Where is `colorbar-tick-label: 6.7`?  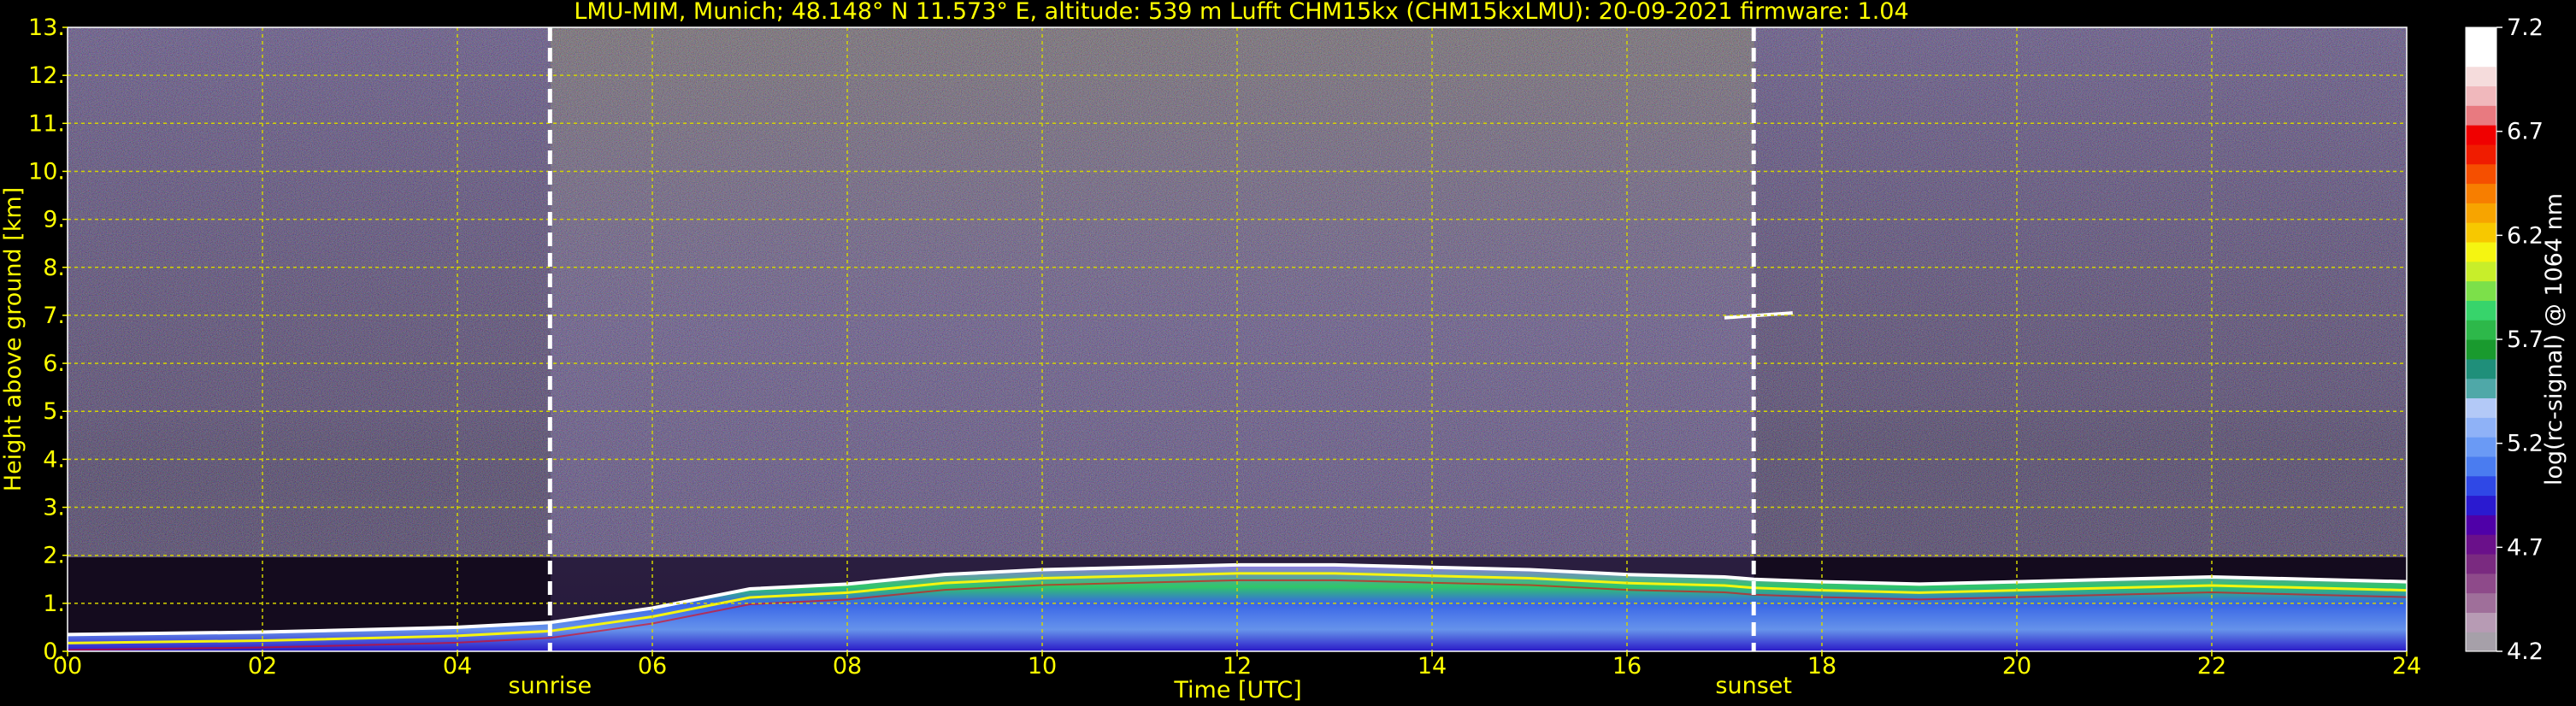
colorbar-tick-label: 6.7 is located at coordinates (2525, 132).